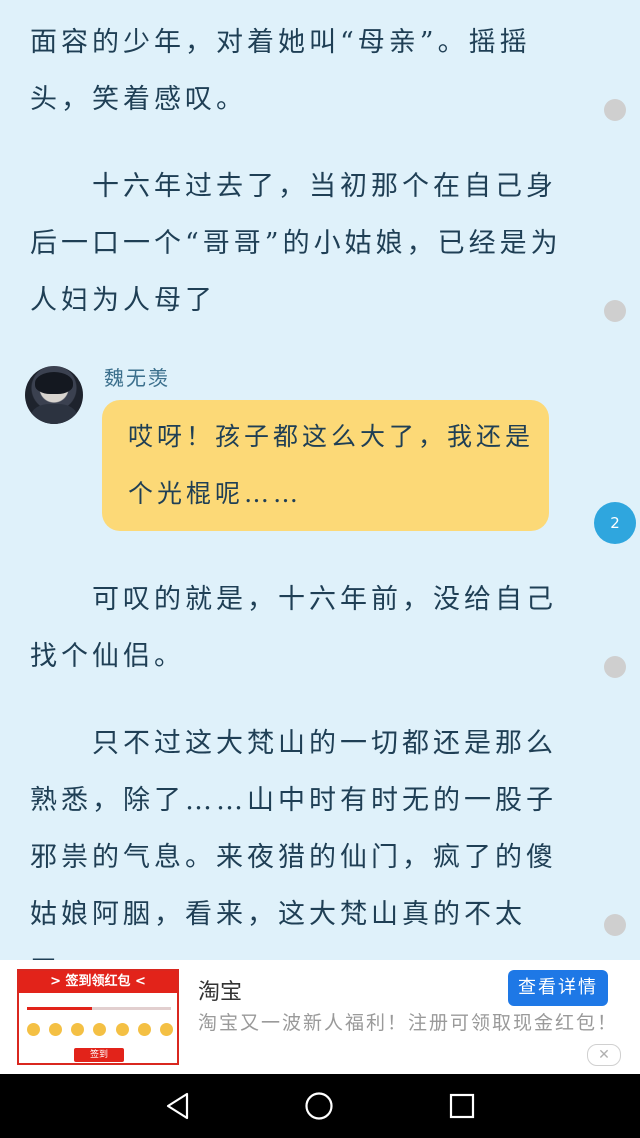 This screenshot has height=1138, width=640. Describe the element at coordinates (558, 988) in the screenshot. I see `ad-details-button: 查看详情` at that location.